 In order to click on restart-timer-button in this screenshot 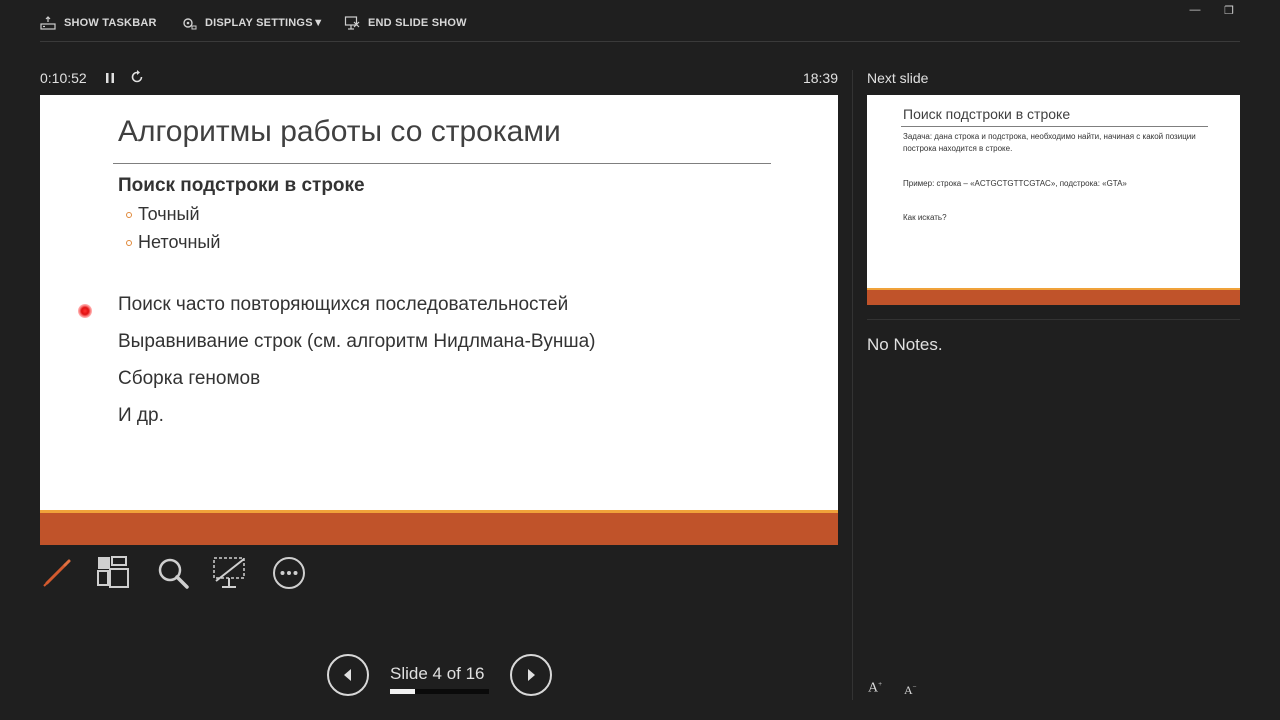, I will do `click(137, 77)`.